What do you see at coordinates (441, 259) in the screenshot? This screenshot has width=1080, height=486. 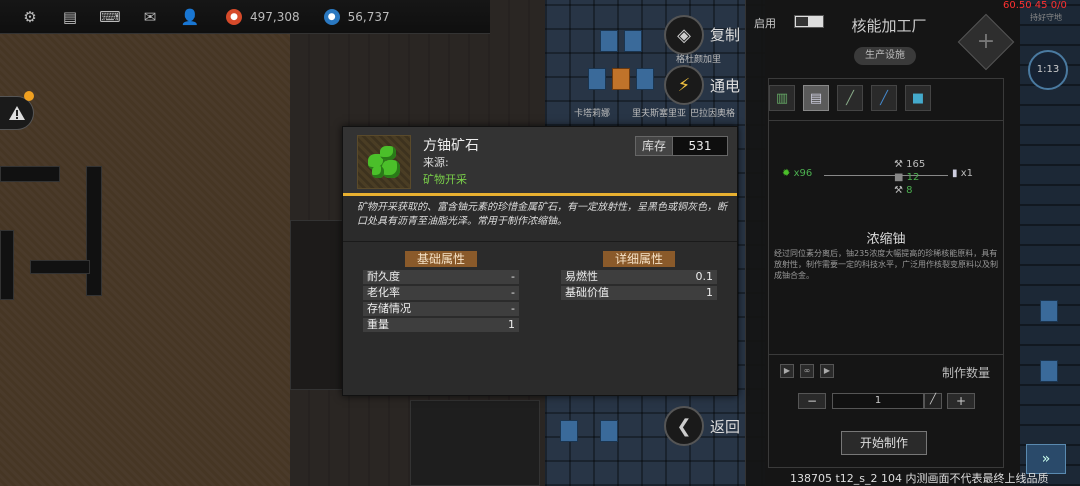 I see `basic-attributes-title: 基础属性` at bounding box center [441, 259].